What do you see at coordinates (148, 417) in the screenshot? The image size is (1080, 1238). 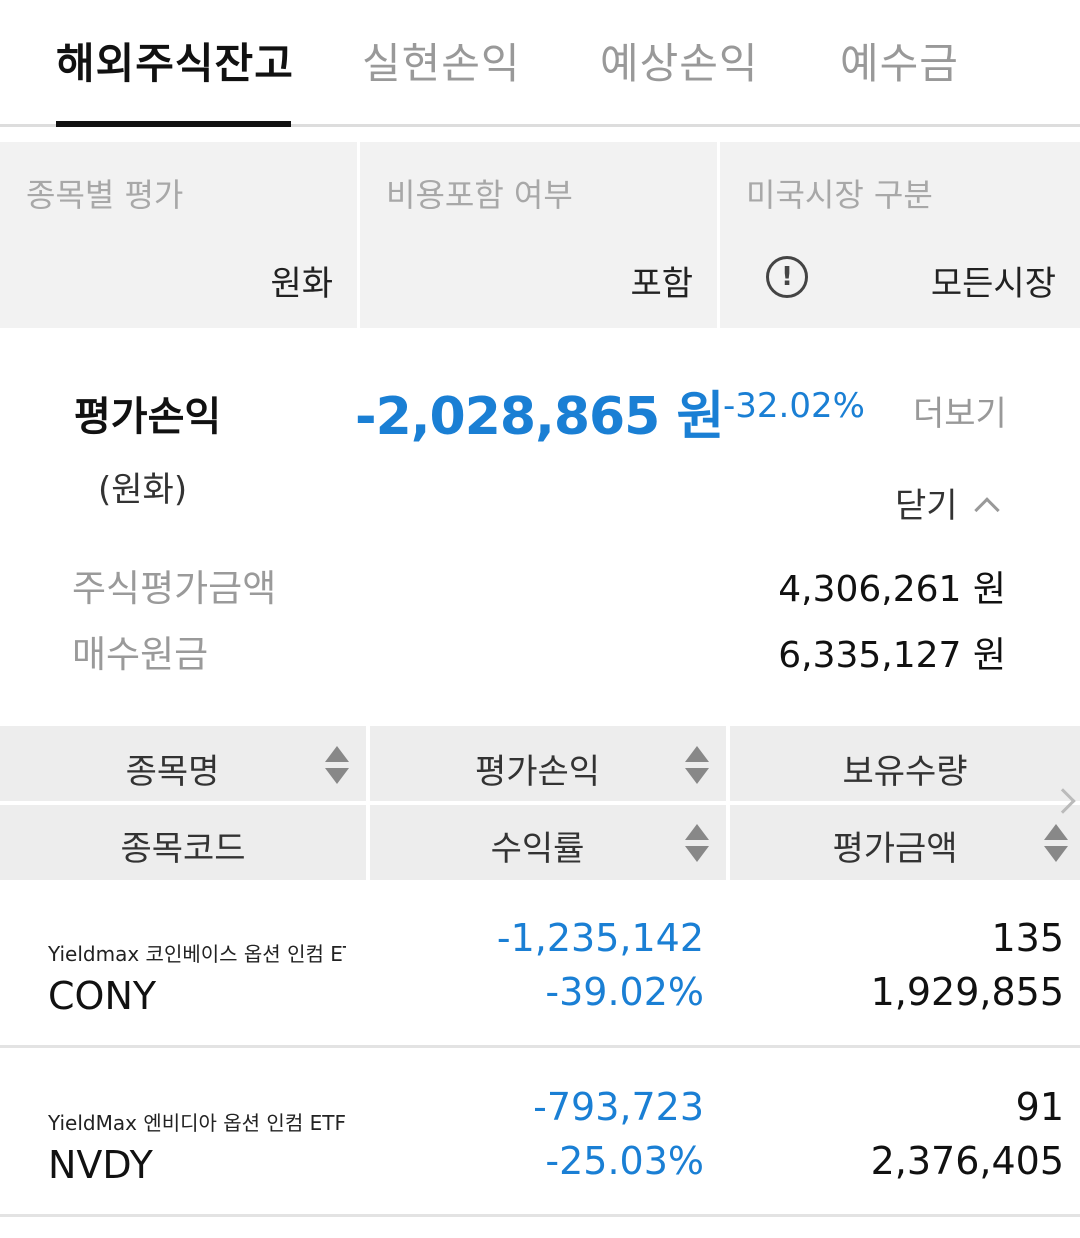 I see `summary-label: 평가손익` at bounding box center [148, 417].